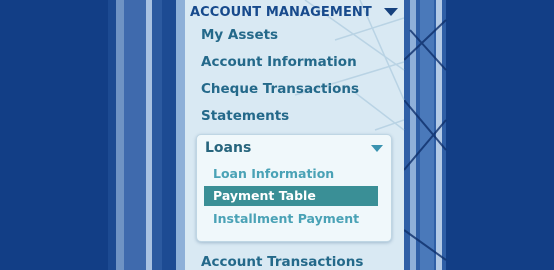 The height and width of the screenshot is (270, 554). What do you see at coordinates (228, 148) in the screenshot?
I see `loans-title: Loans` at bounding box center [228, 148].